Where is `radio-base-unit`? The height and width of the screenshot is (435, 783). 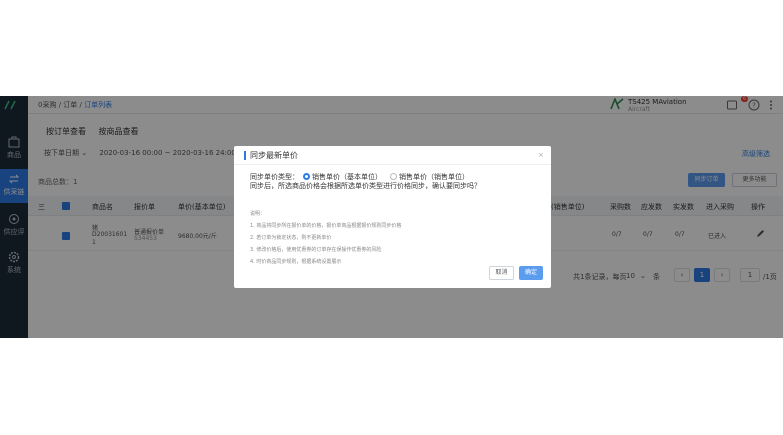 radio-base-unit is located at coordinates (306, 176).